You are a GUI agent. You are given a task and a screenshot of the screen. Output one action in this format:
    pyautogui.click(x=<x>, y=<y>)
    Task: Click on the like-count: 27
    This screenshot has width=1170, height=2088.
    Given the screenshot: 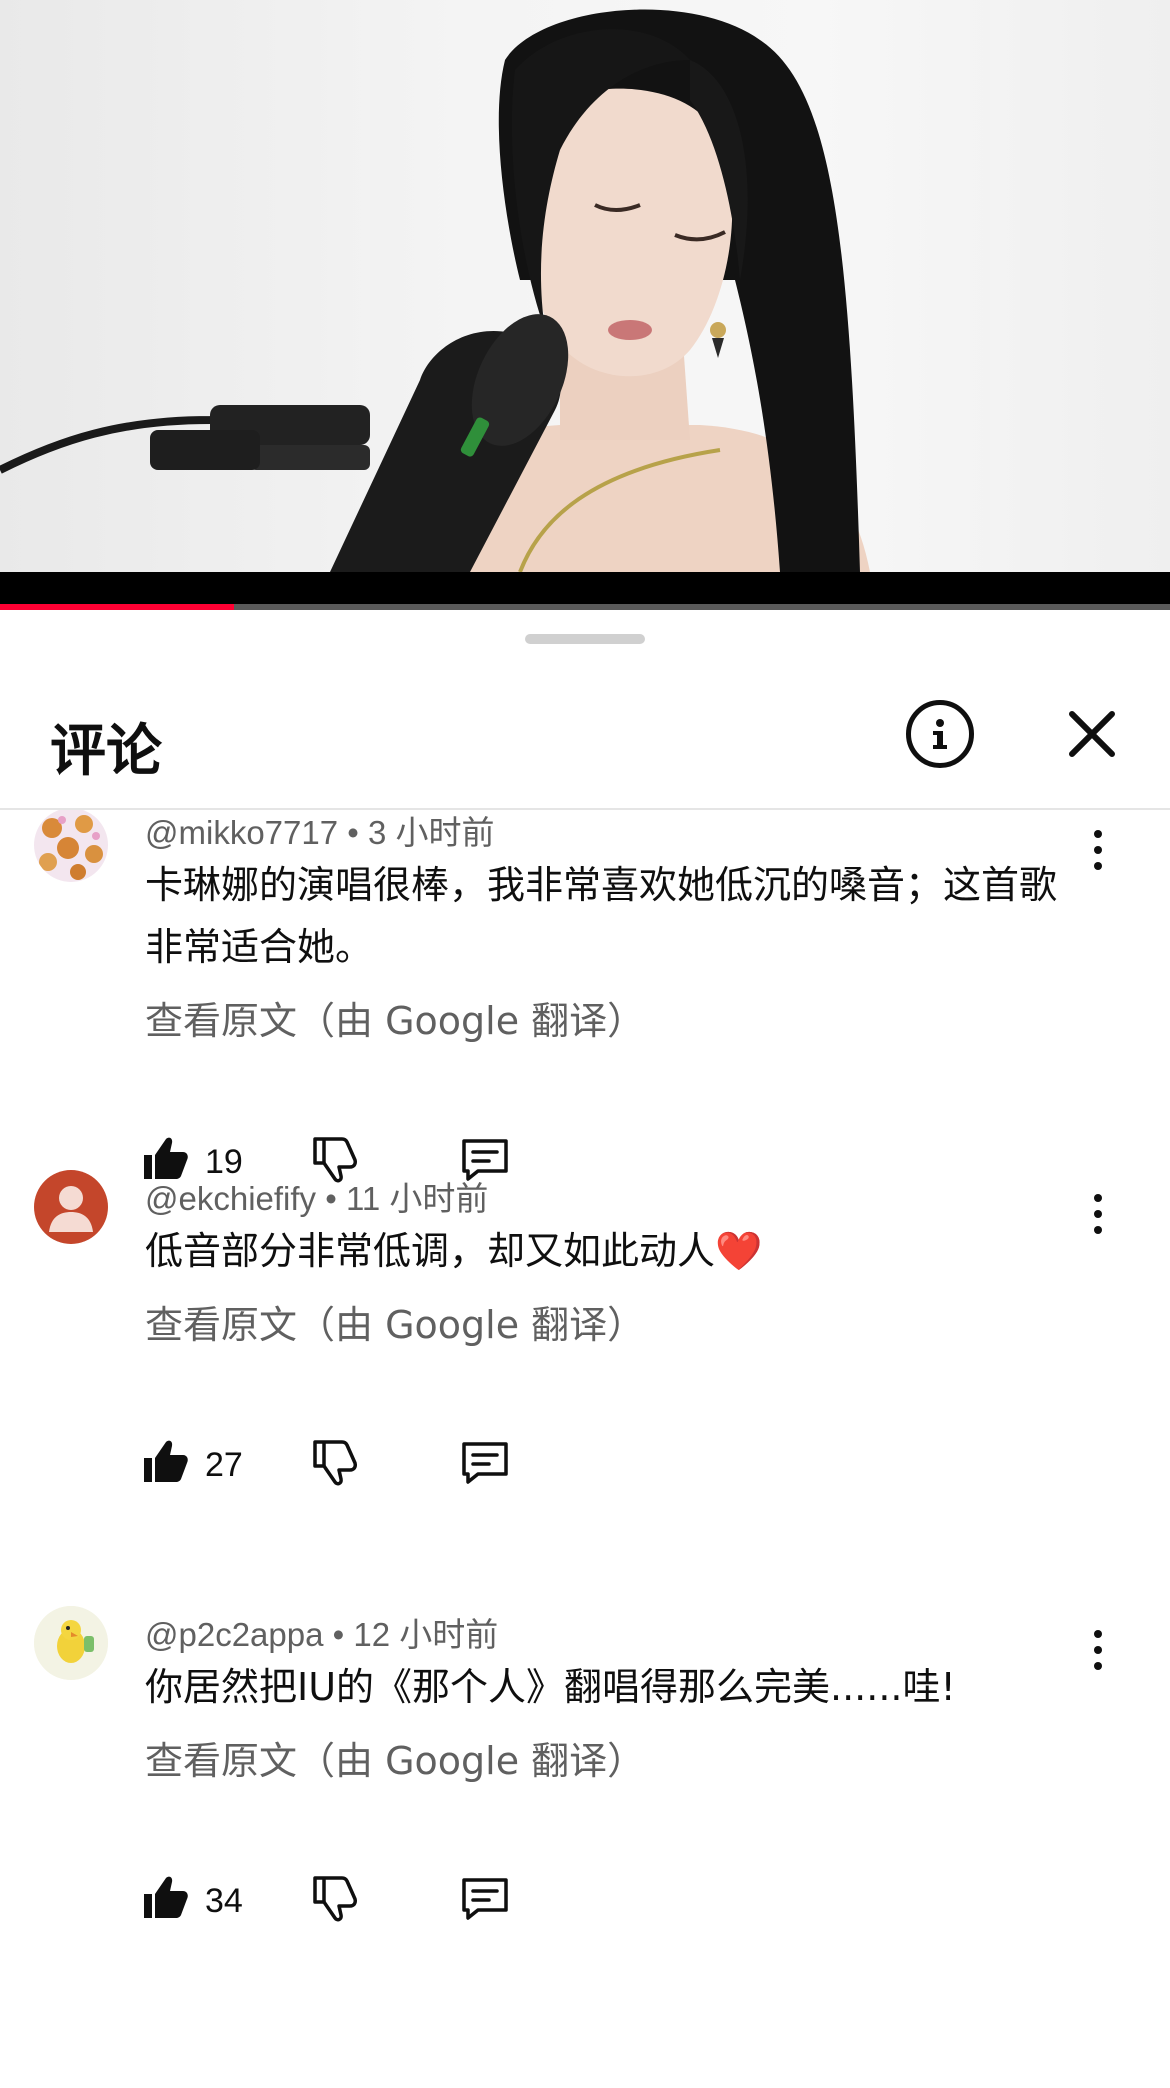 What is the action you would take?
    pyautogui.click(x=224, y=1465)
    